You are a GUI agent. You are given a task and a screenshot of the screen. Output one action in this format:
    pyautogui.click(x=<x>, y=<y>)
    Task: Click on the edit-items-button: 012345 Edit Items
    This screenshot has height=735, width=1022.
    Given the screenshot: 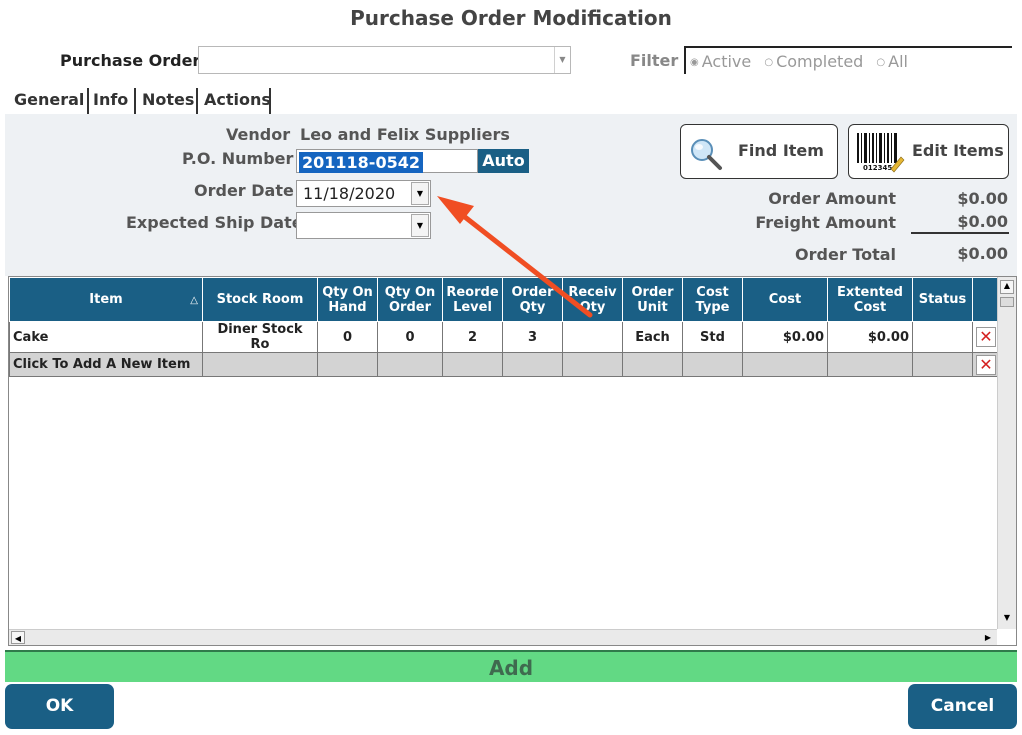 What is the action you would take?
    pyautogui.click(x=928, y=151)
    